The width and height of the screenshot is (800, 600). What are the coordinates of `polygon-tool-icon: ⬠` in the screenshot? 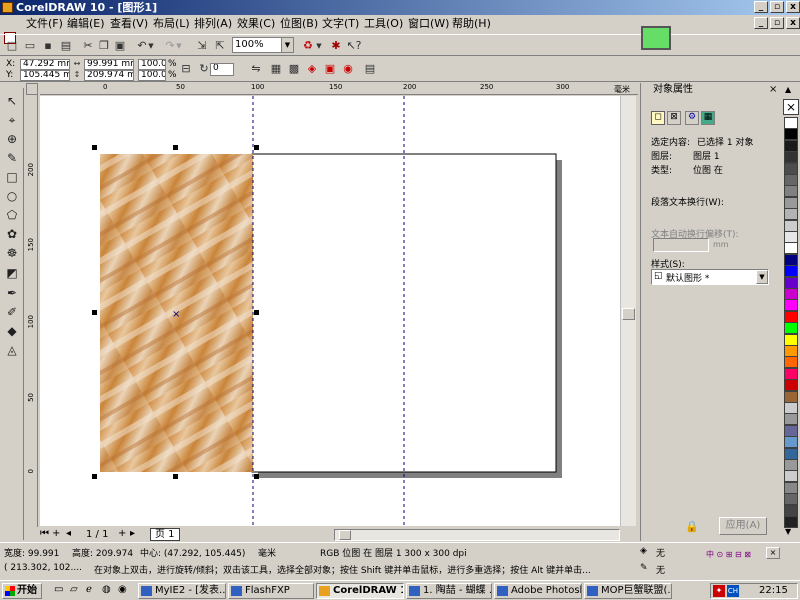 It's located at (12, 215).